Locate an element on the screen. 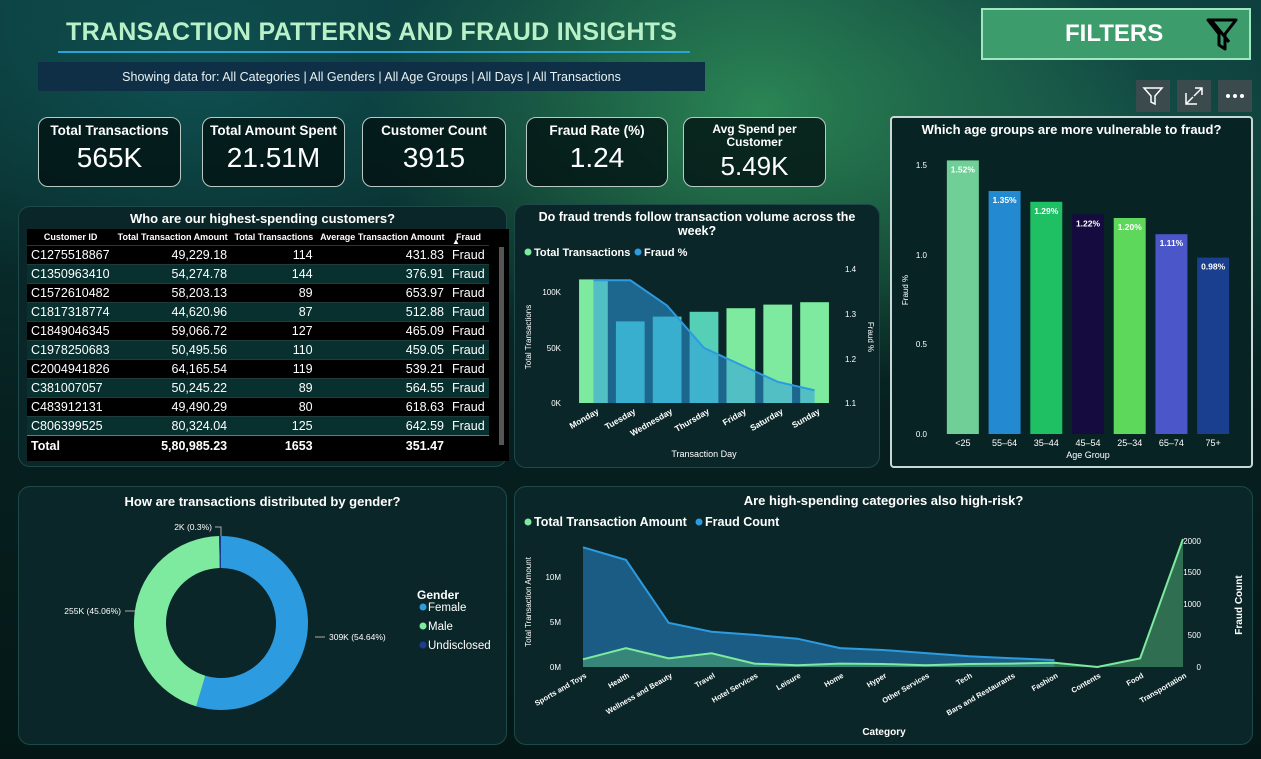 The height and width of the screenshot is (759, 1261). table-cell: 431.83 is located at coordinates (382, 255).